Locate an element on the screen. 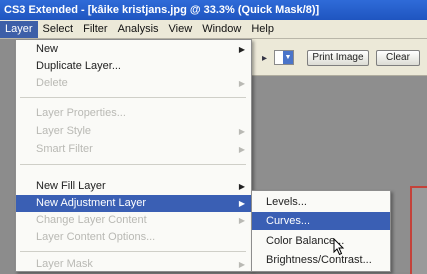 The height and width of the screenshot is (274, 427). zoom-arrow-icon: ▸ is located at coordinates (265, 58).